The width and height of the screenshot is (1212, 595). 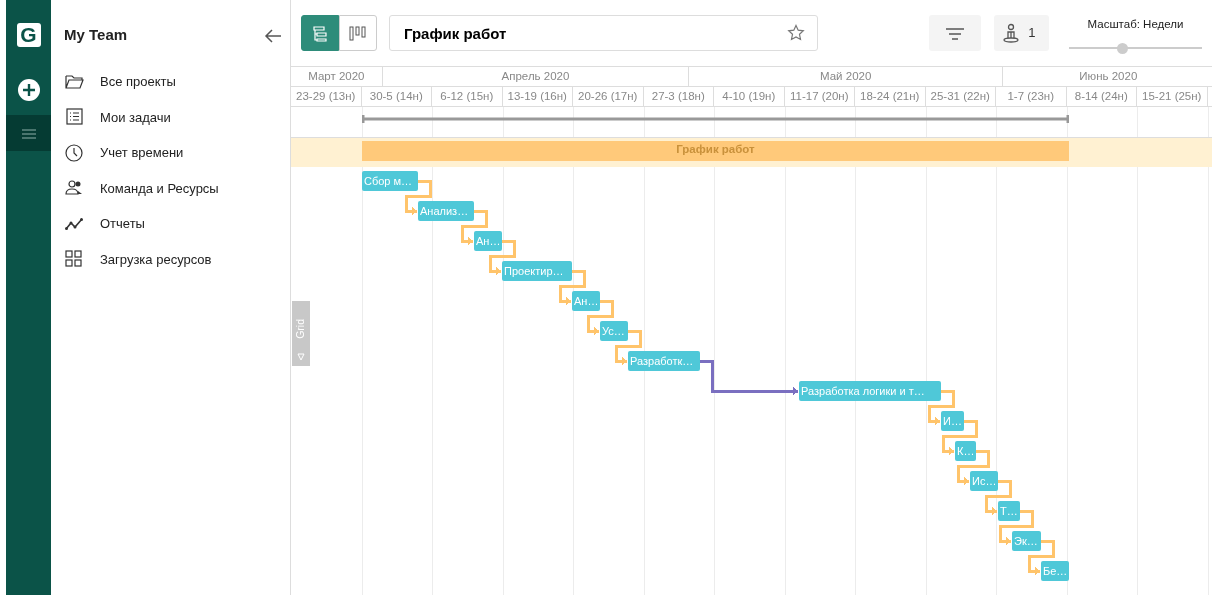 I want to click on week-header: 23-29 (13н), so click(x=326, y=96).